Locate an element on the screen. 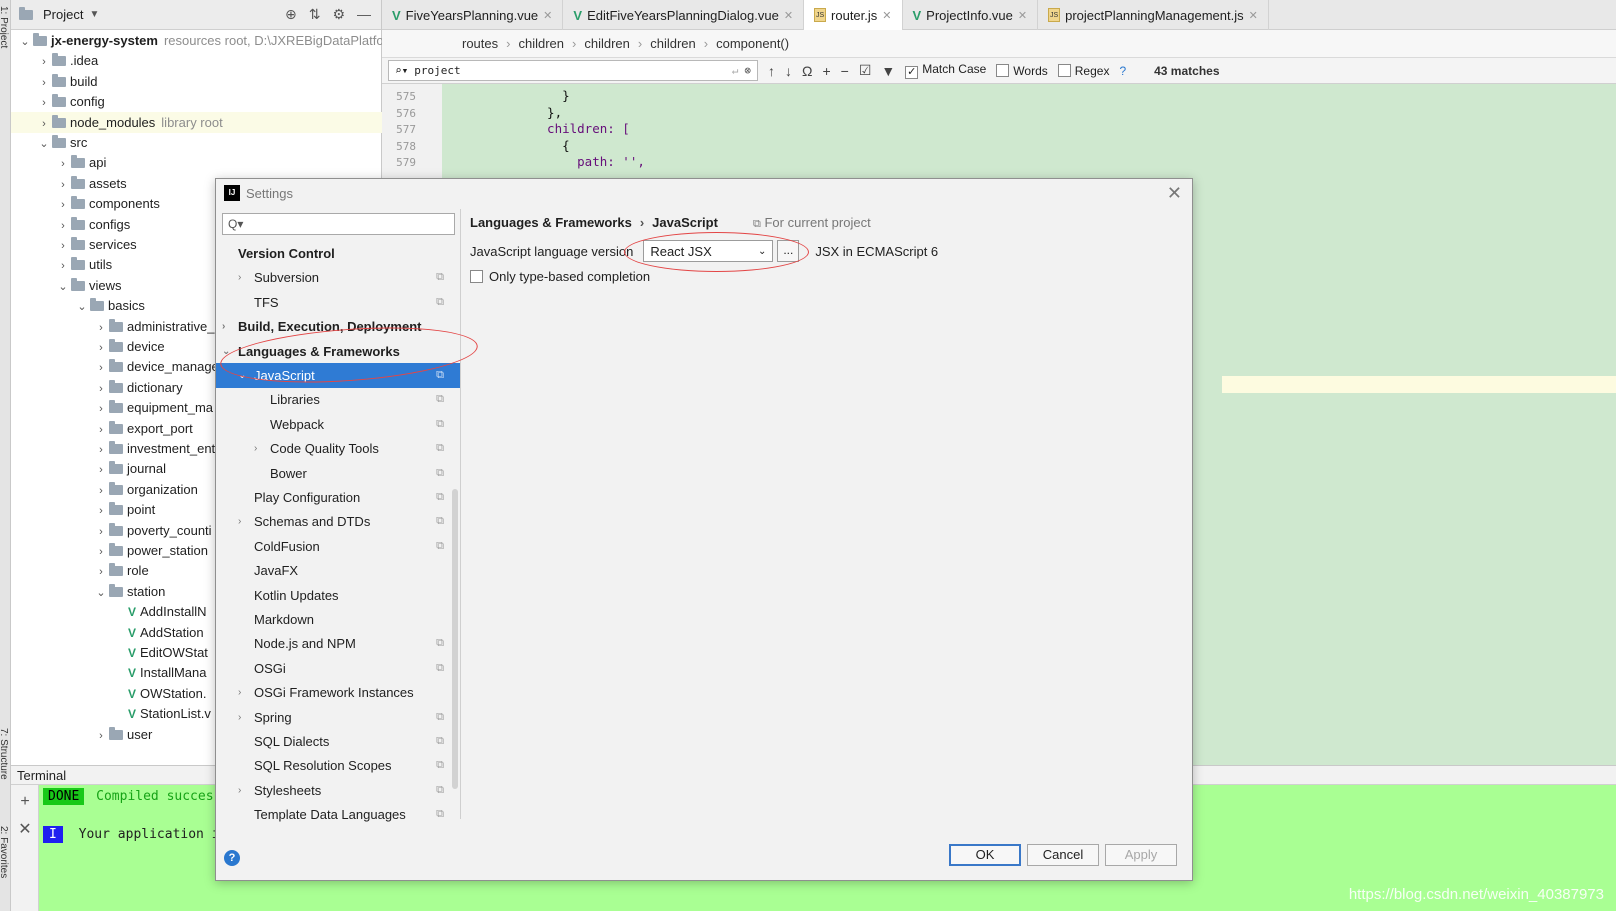 This screenshot has height=911, width=1616. settings-nav-item: Version Control is located at coordinates (338, 253).